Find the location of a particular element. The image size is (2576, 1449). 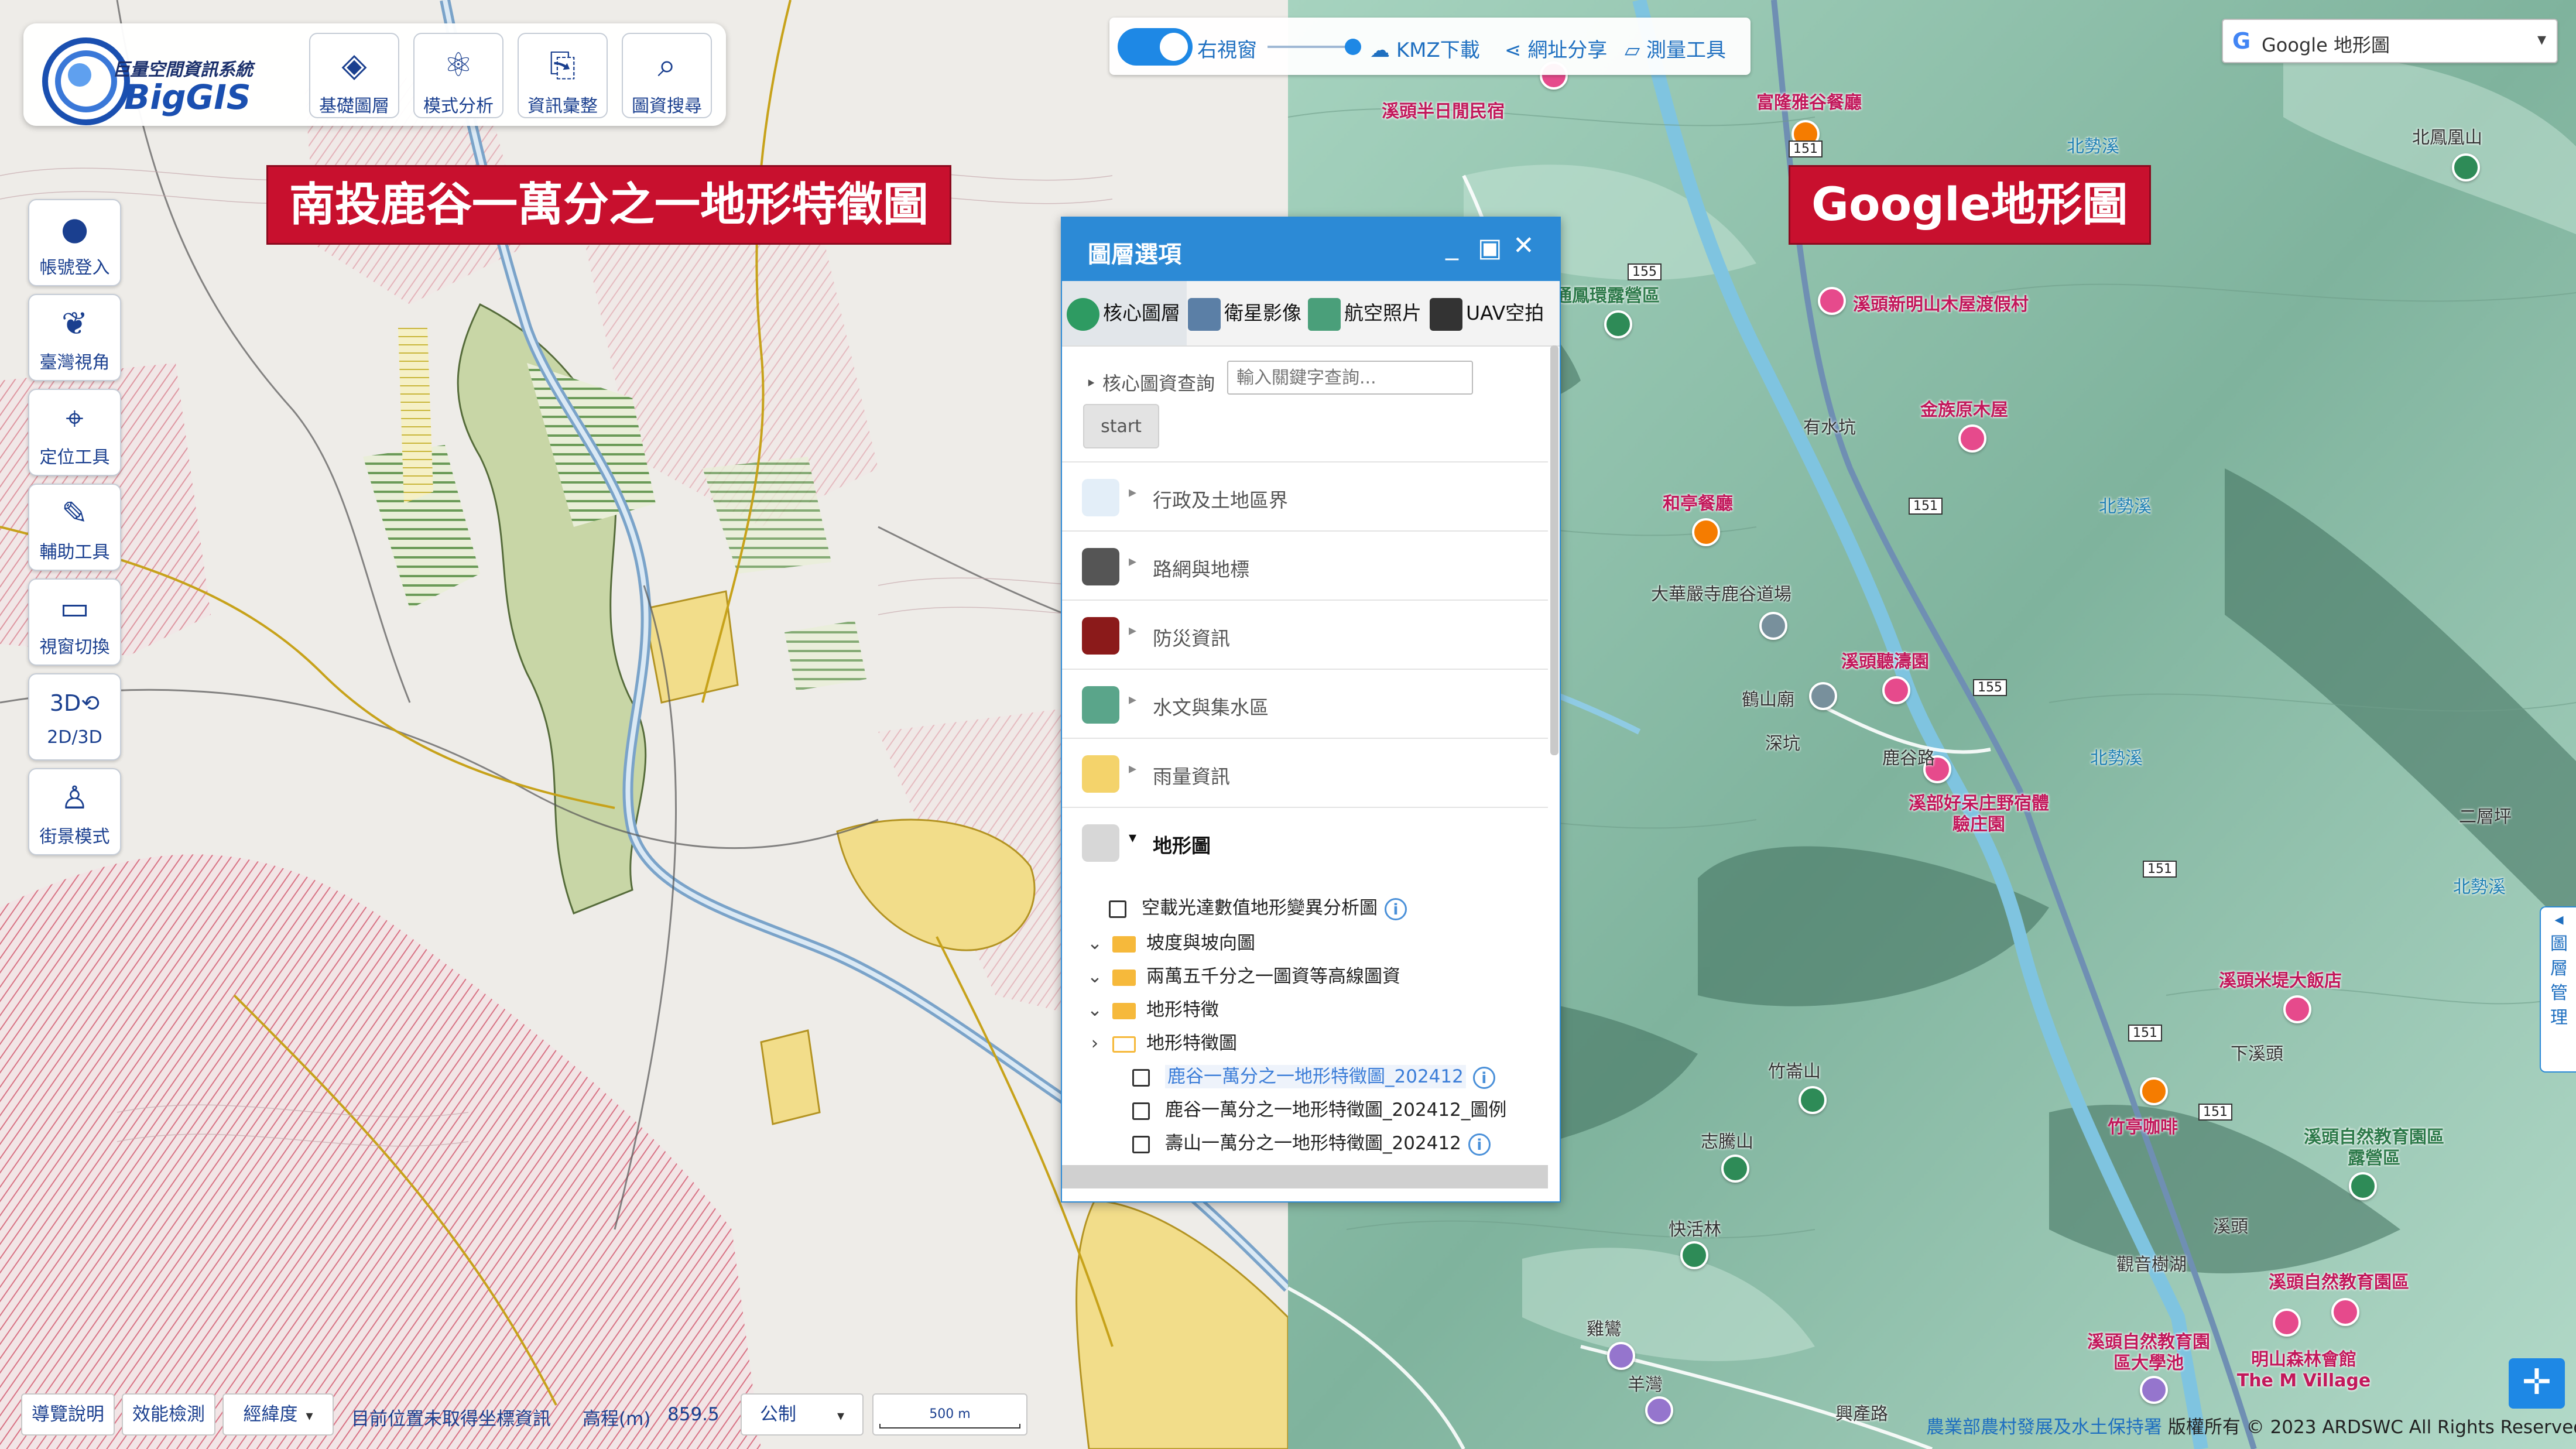

scale-bar: 500 m is located at coordinates (949, 1414).